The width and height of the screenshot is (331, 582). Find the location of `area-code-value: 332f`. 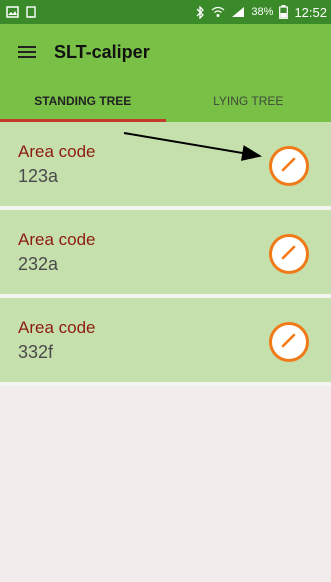

area-code-value: 332f is located at coordinates (36, 352).